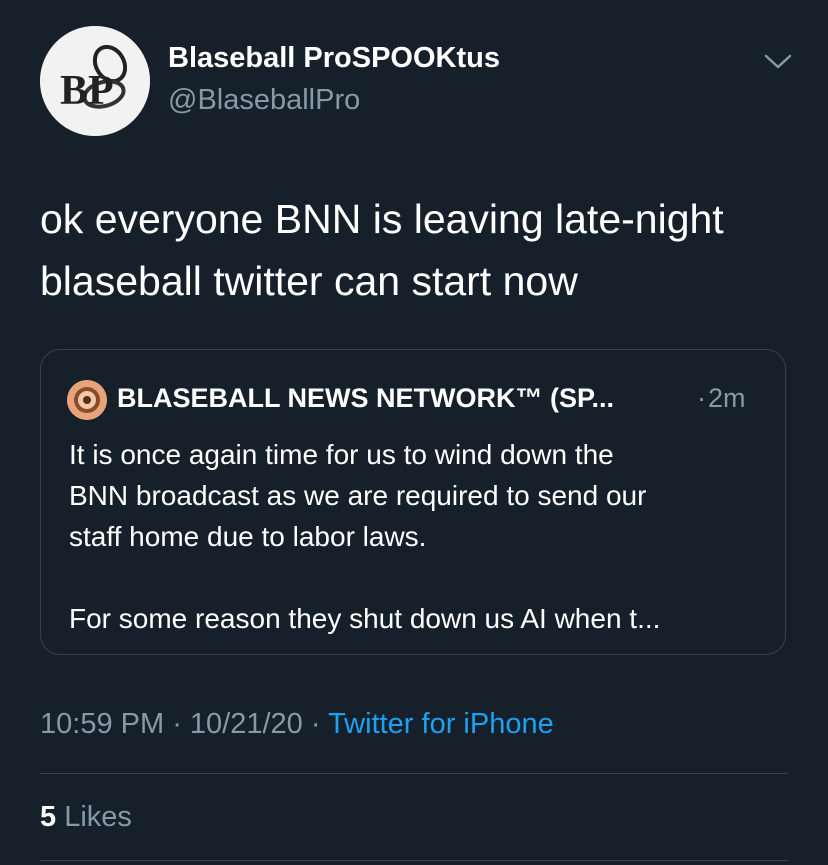  What do you see at coordinates (102, 724) in the screenshot?
I see `tweet-time: 10:59 PM` at bounding box center [102, 724].